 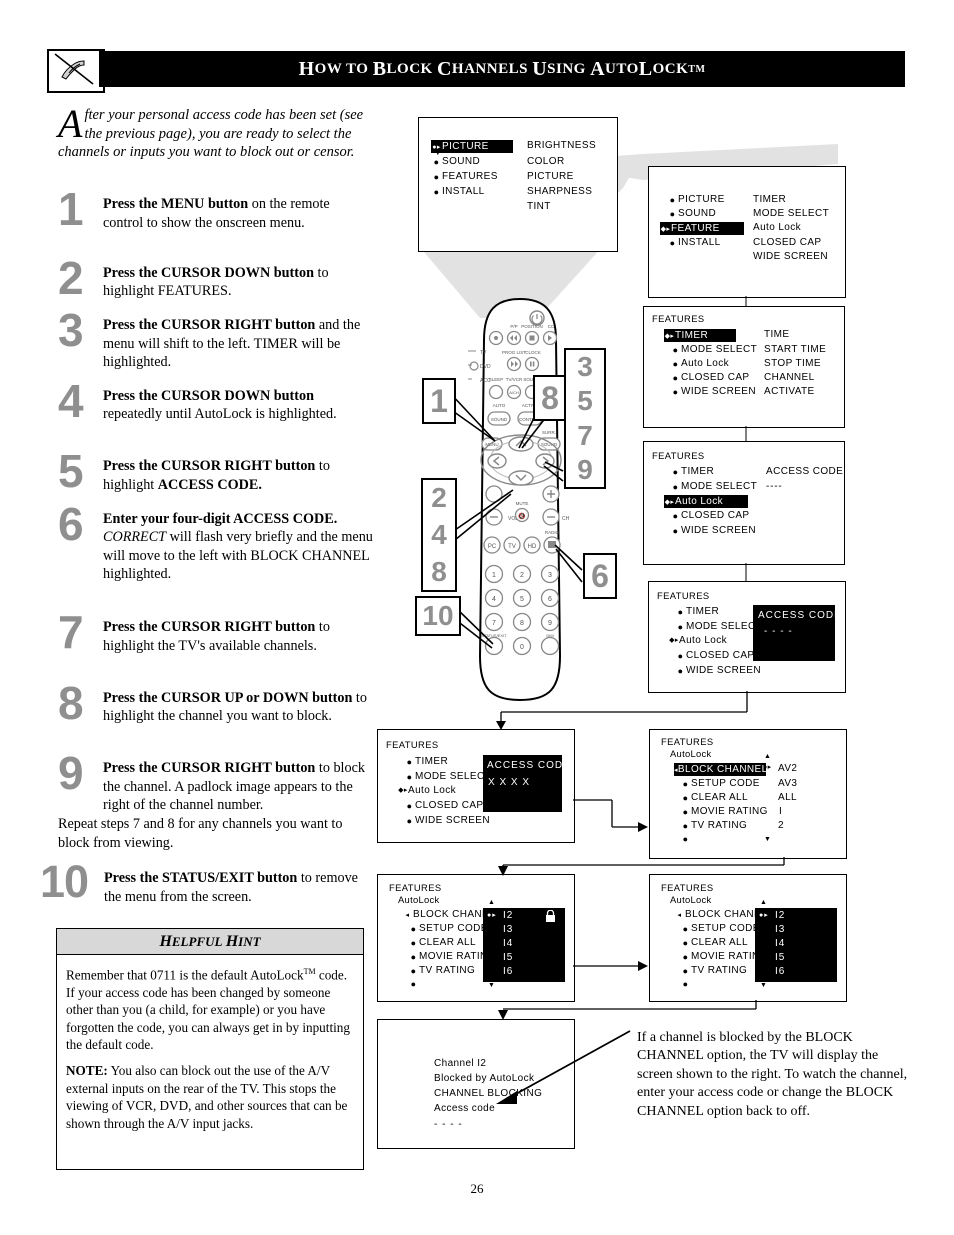 I want to click on step-bold-2: ACCESS CODE., so click(x=209, y=484).